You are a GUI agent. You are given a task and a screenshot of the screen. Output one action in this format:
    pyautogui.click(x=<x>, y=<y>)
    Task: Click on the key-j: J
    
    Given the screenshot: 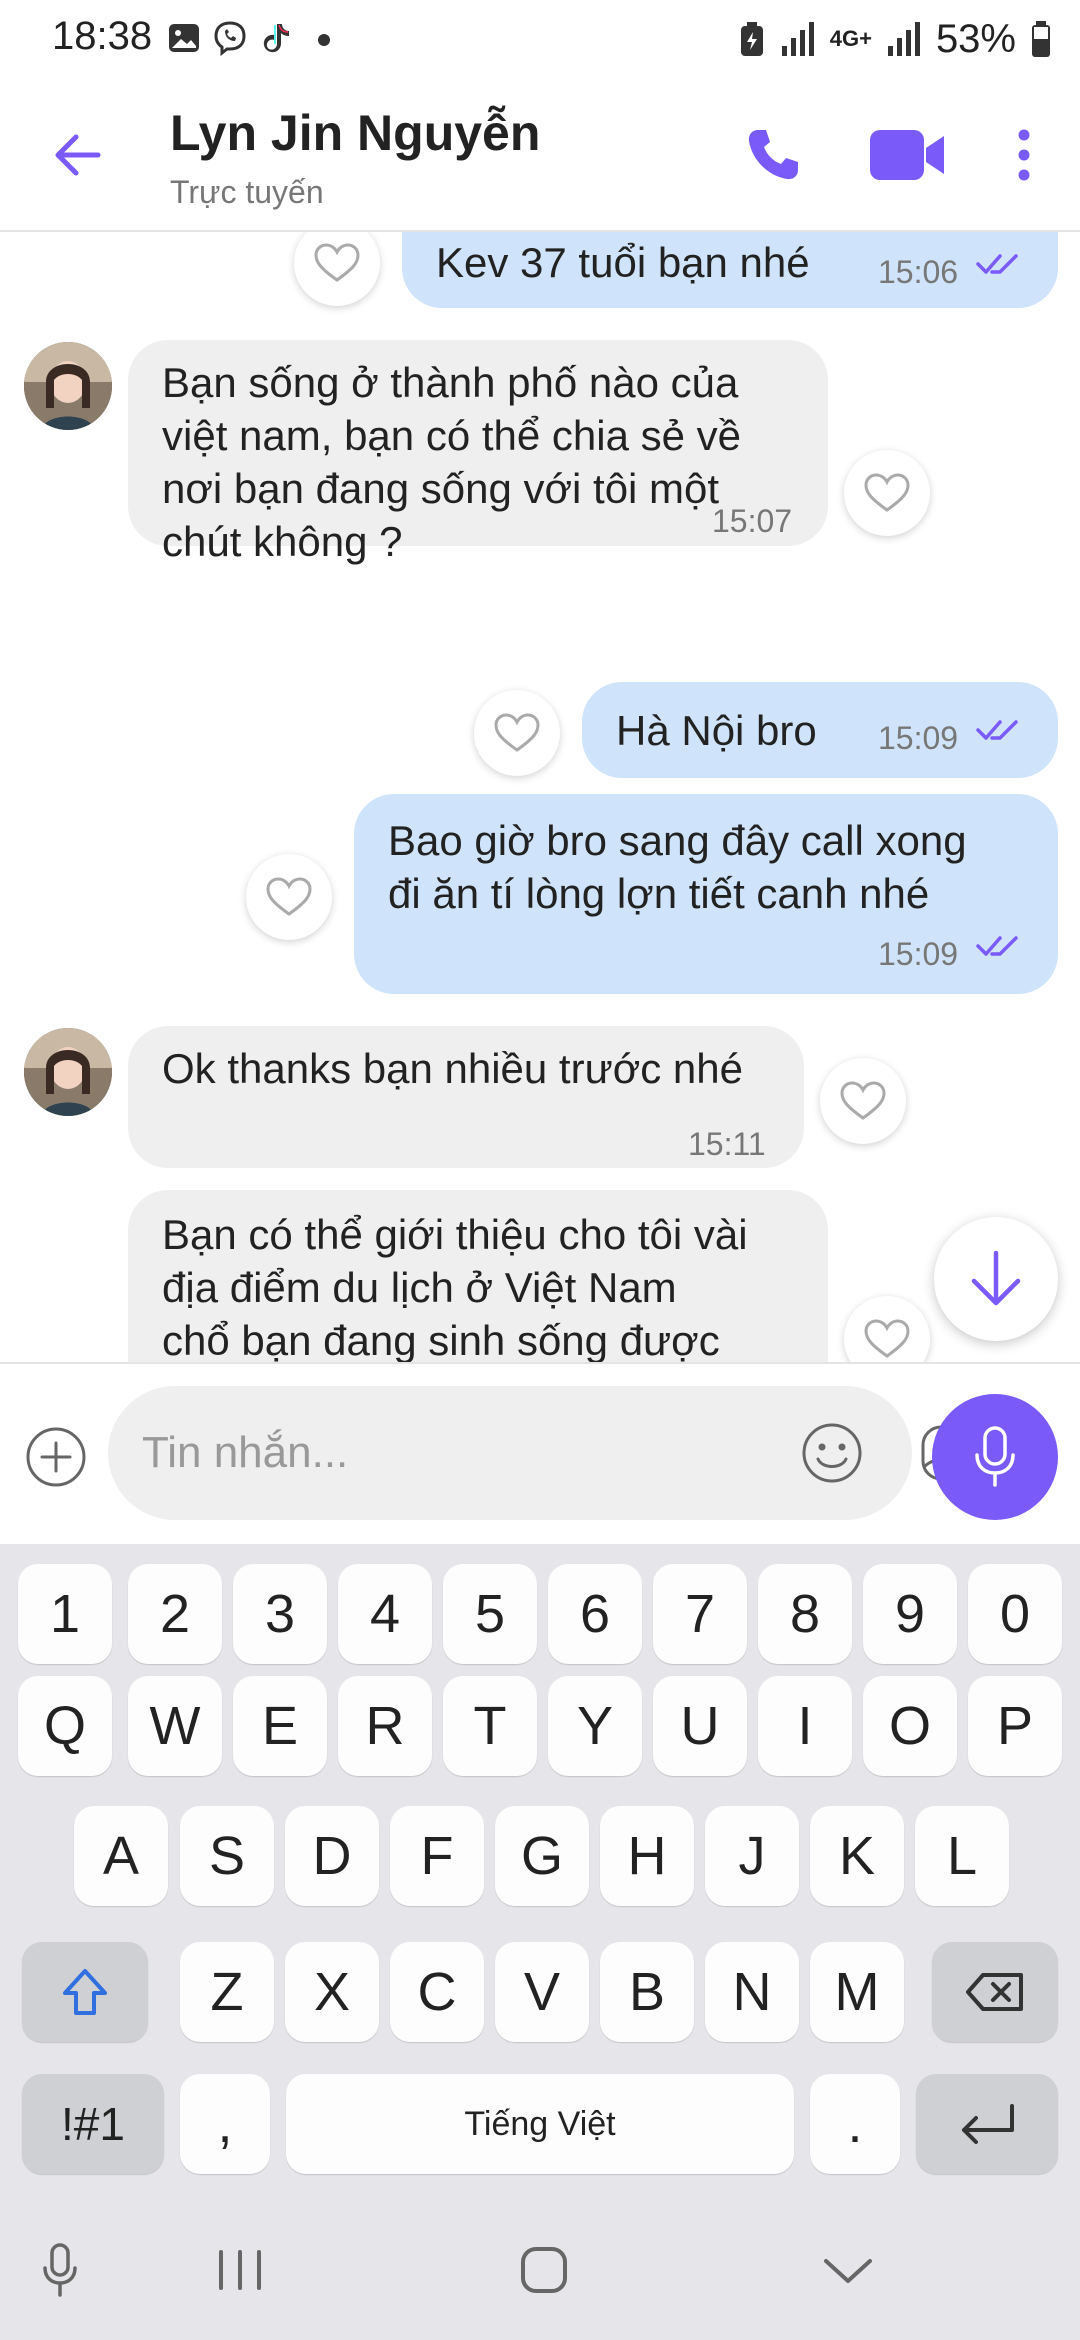 What is the action you would take?
    pyautogui.click(x=752, y=1856)
    